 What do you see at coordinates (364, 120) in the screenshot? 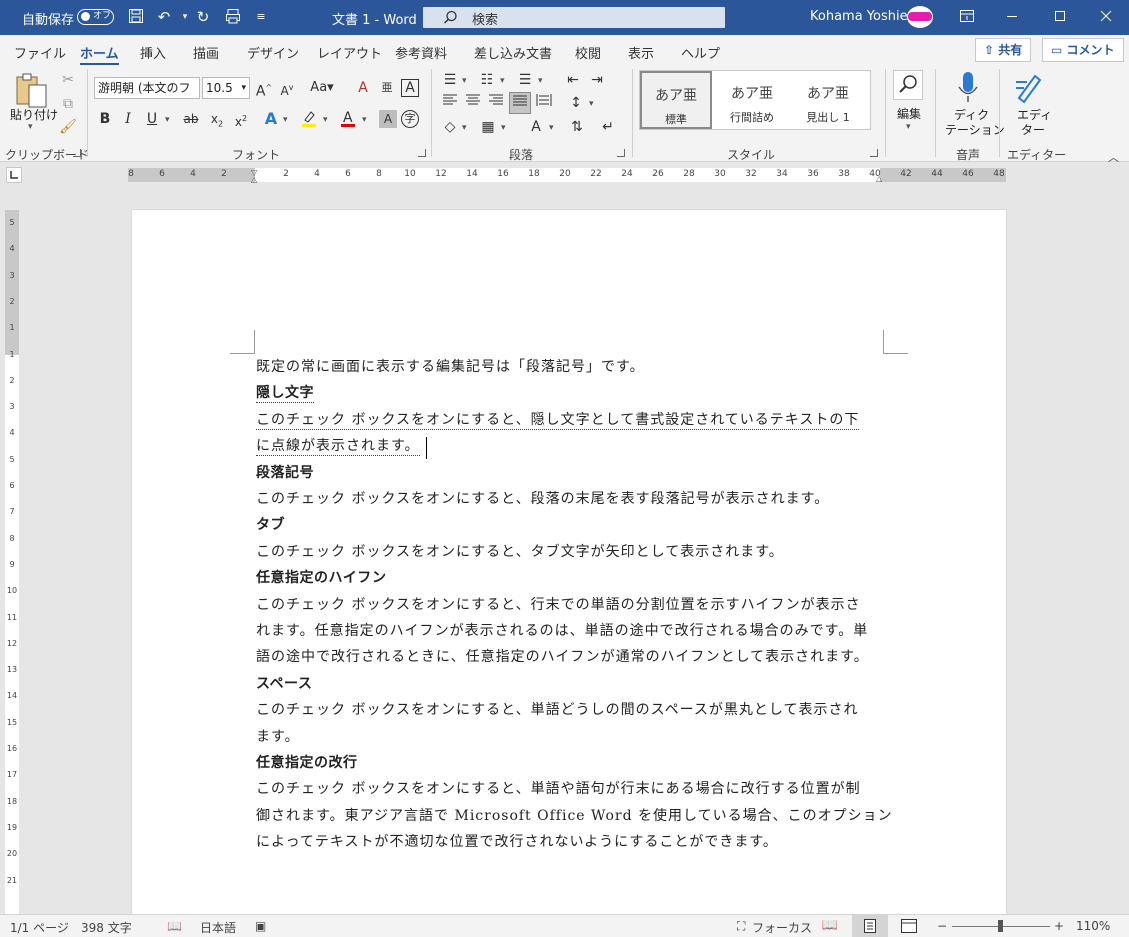
I see `font-color-dropdown-icon: ▾` at bounding box center [364, 120].